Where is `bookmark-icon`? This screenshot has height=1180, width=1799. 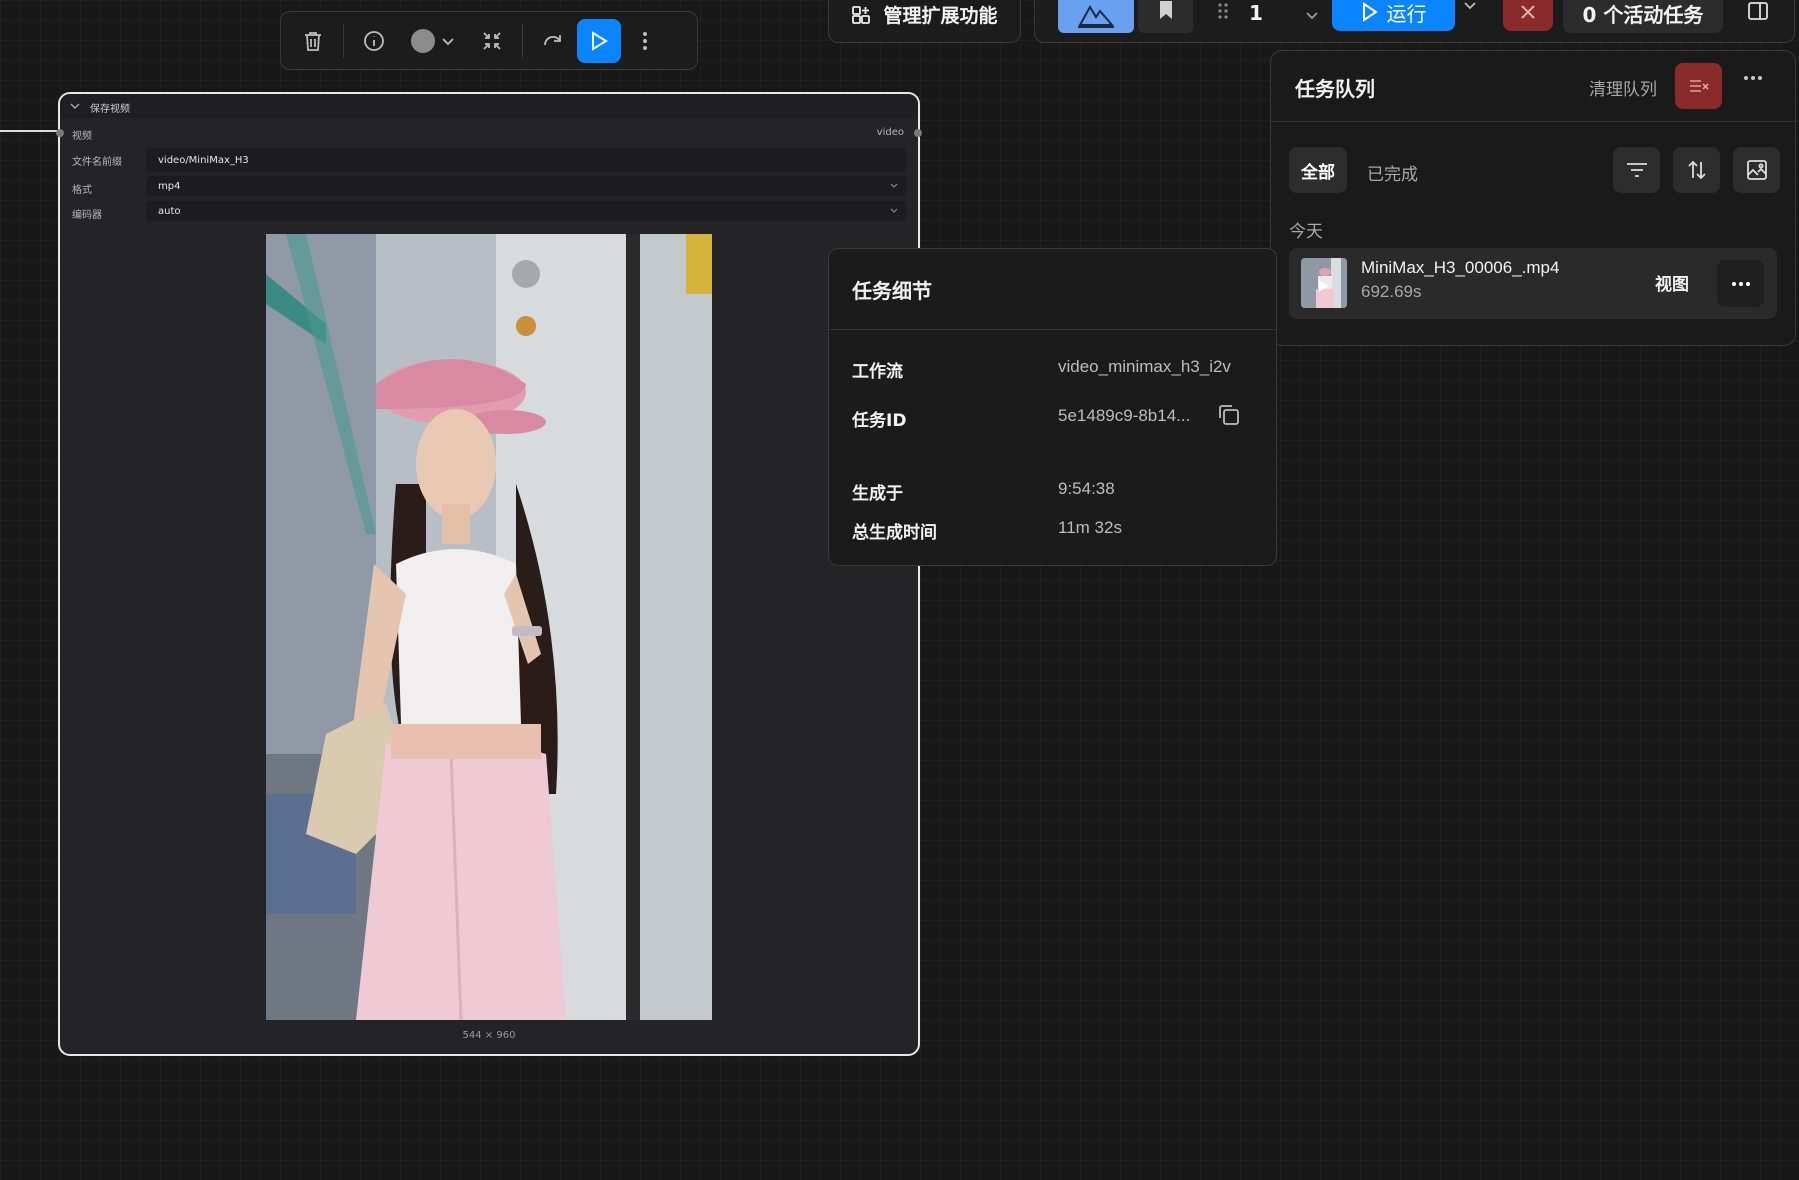
bookmark-icon is located at coordinates (1166, 10).